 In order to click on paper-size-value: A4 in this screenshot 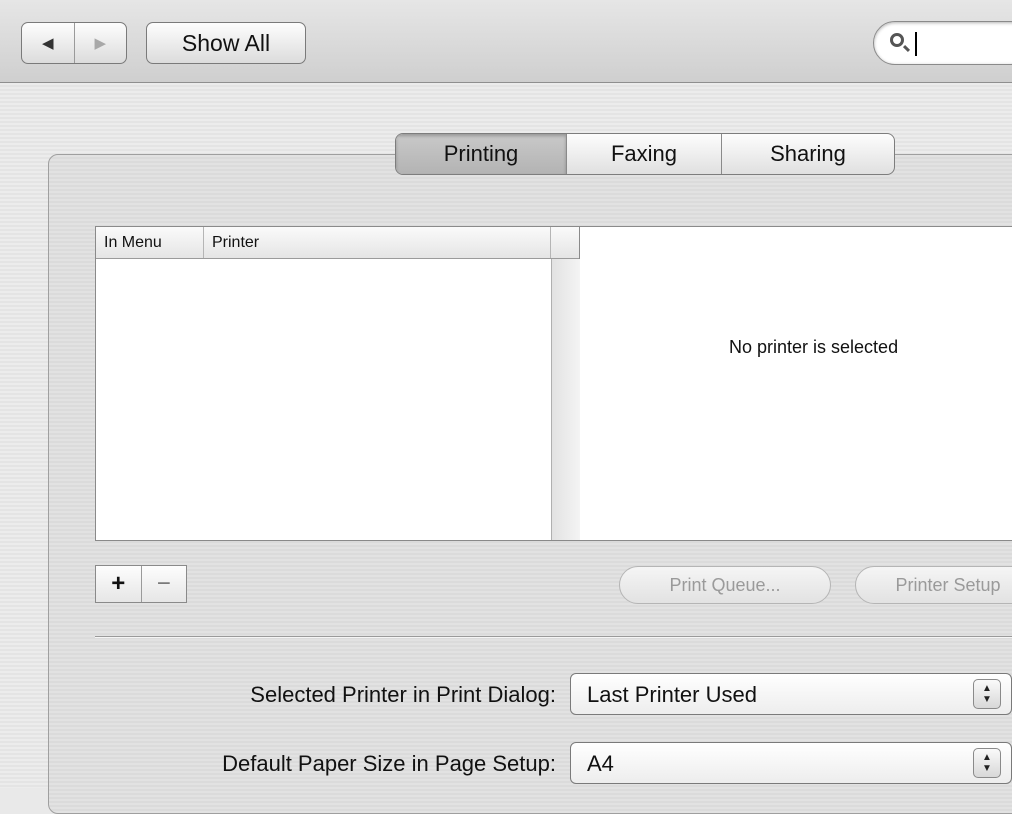, I will do `click(600, 763)`.